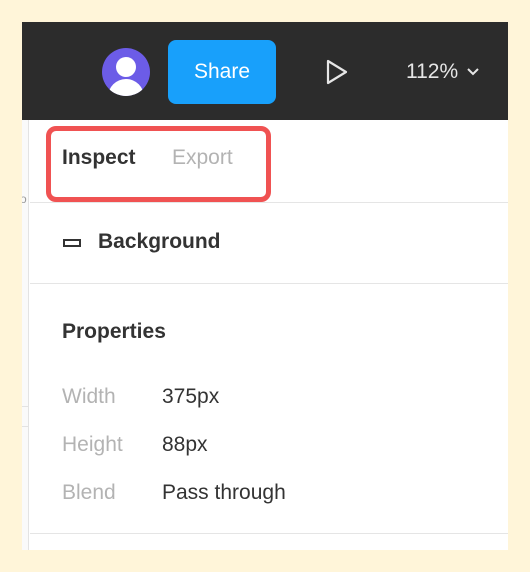  Describe the element at coordinates (224, 492) in the screenshot. I see `blend-value: Pass through` at that location.